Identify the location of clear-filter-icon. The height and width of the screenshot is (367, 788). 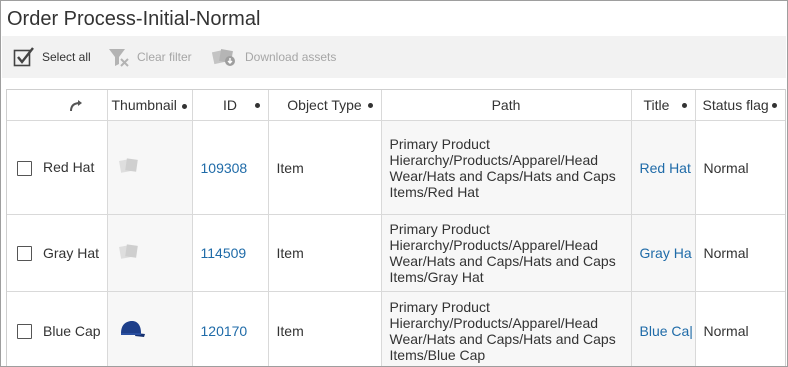
(119, 58).